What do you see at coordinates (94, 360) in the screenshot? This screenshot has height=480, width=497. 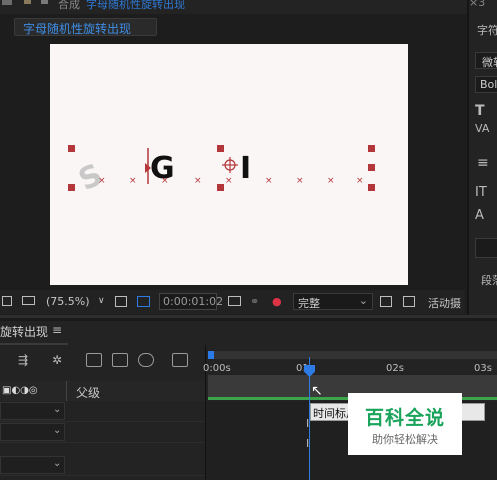 I see `shy-layers-icon` at bounding box center [94, 360].